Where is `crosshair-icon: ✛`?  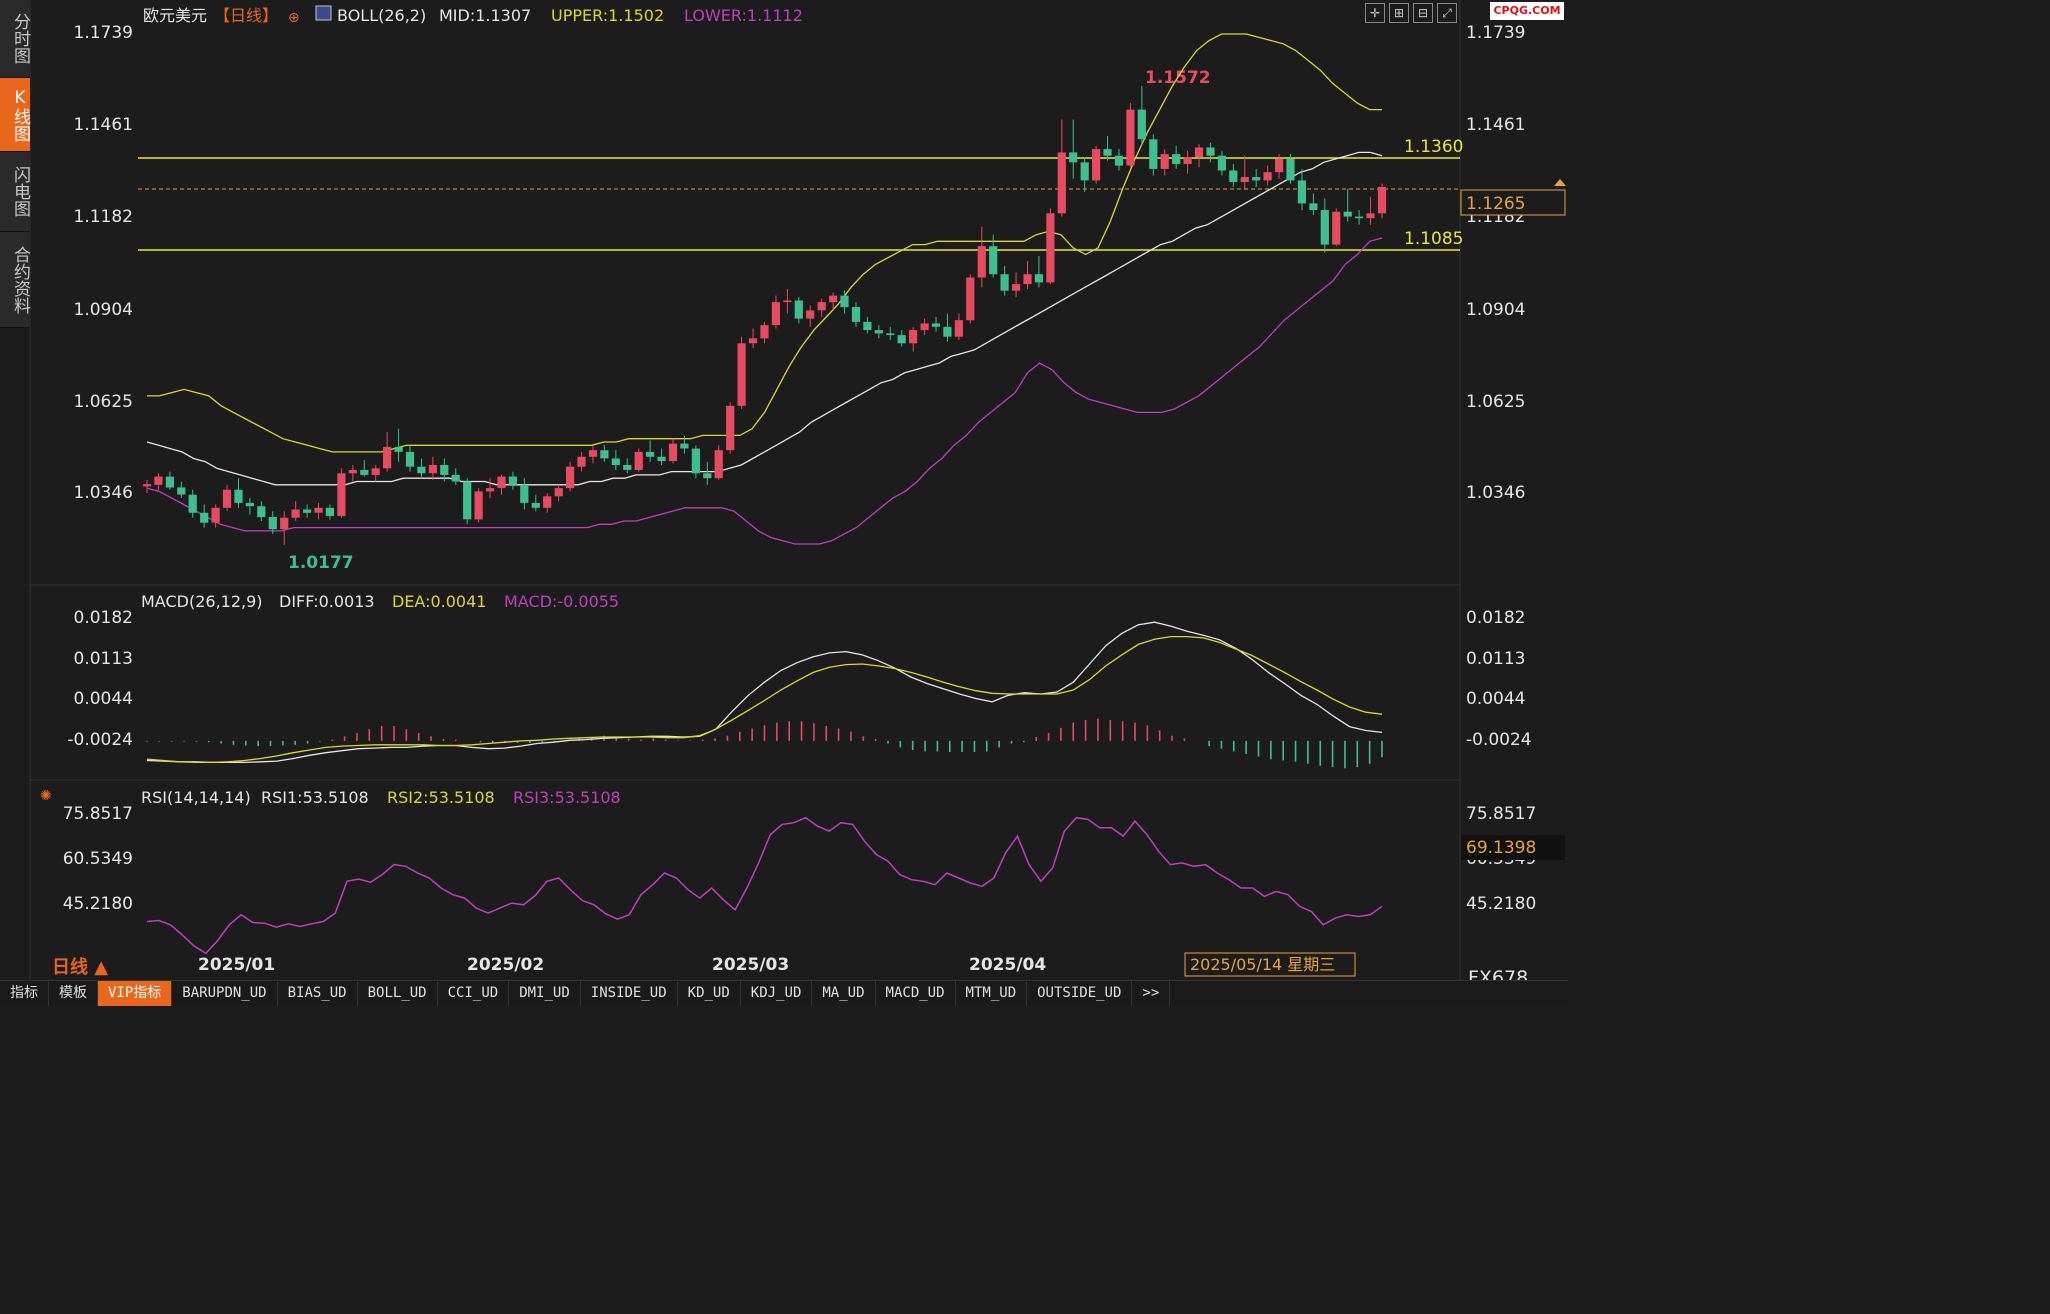 crosshair-icon: ✛ is located at coordinates (1375, 13).